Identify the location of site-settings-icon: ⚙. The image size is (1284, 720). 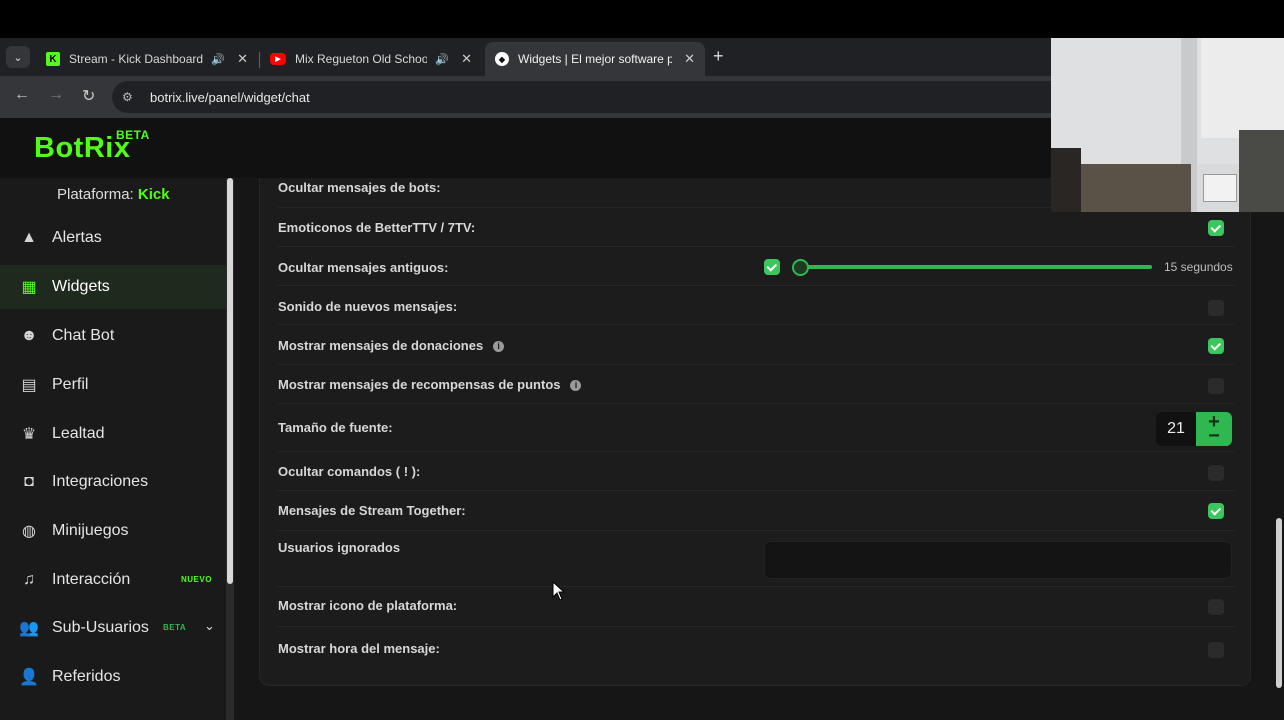
(130, 97).